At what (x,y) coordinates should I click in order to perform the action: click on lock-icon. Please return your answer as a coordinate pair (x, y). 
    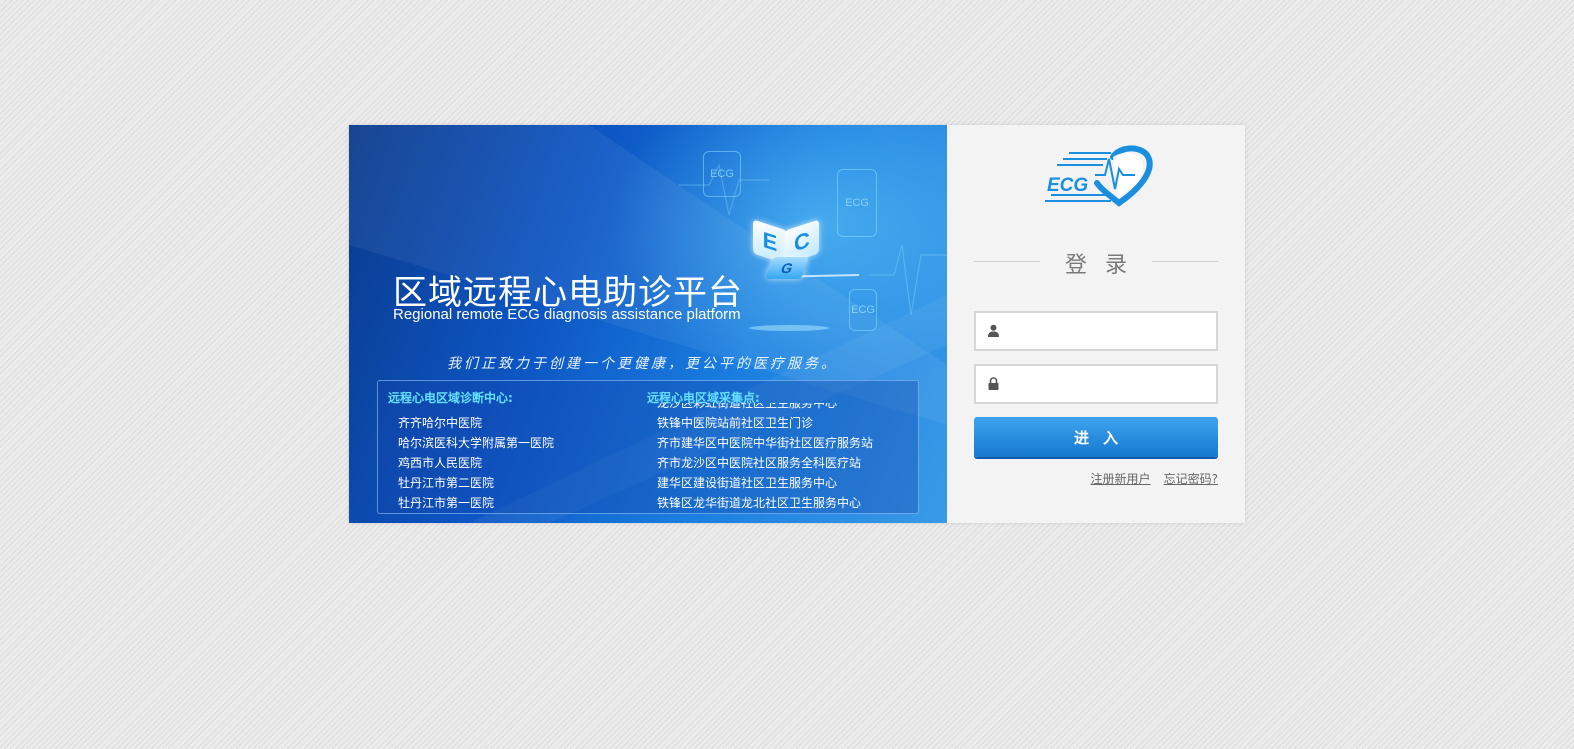
    Looking at the image, I should click on (993, 383).